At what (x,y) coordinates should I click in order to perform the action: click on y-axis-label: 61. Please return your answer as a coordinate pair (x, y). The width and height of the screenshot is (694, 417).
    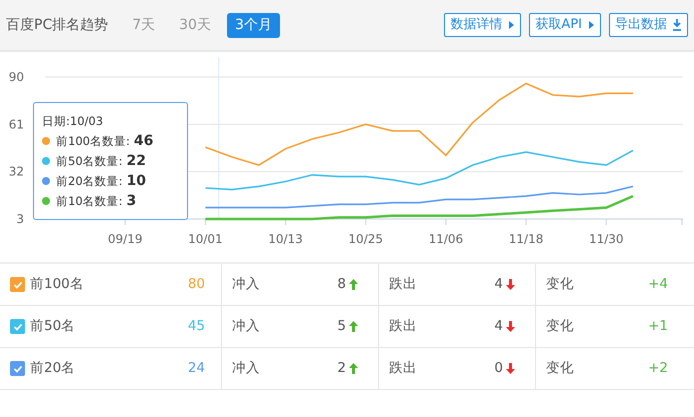
    Looking at the image, I should click on (16, 124).